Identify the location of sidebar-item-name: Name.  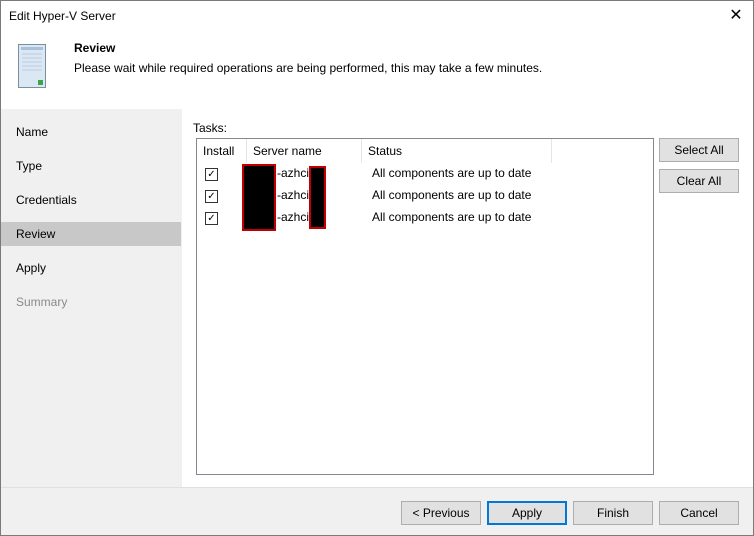
(91, 132).